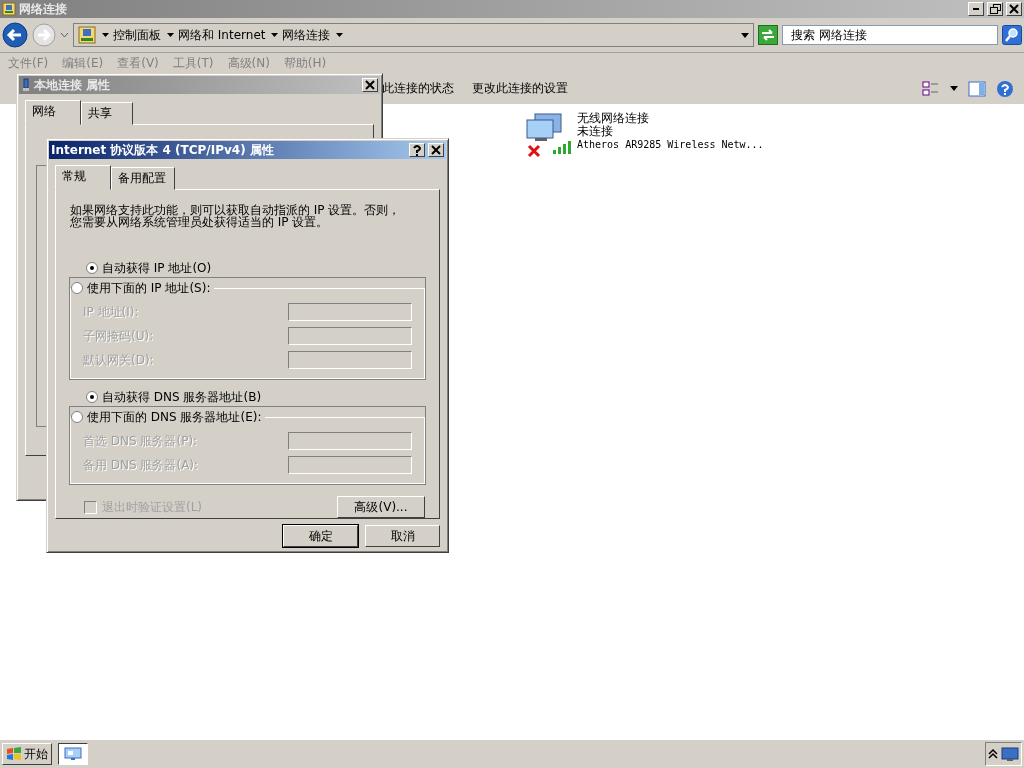  Describe the element at coordinates (306, 35) in the screenshot. I see `breadcrumb-link: 网络连接` at that location.